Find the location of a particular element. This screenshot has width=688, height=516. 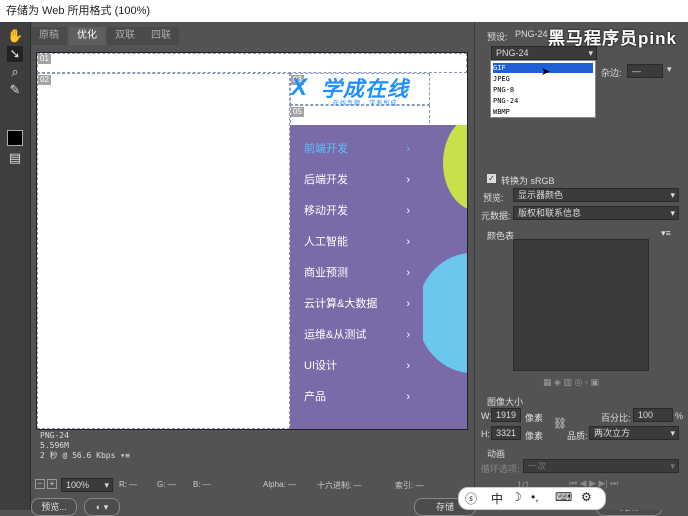

loop-label: 循环选项: is located at coordinates (500, 469).